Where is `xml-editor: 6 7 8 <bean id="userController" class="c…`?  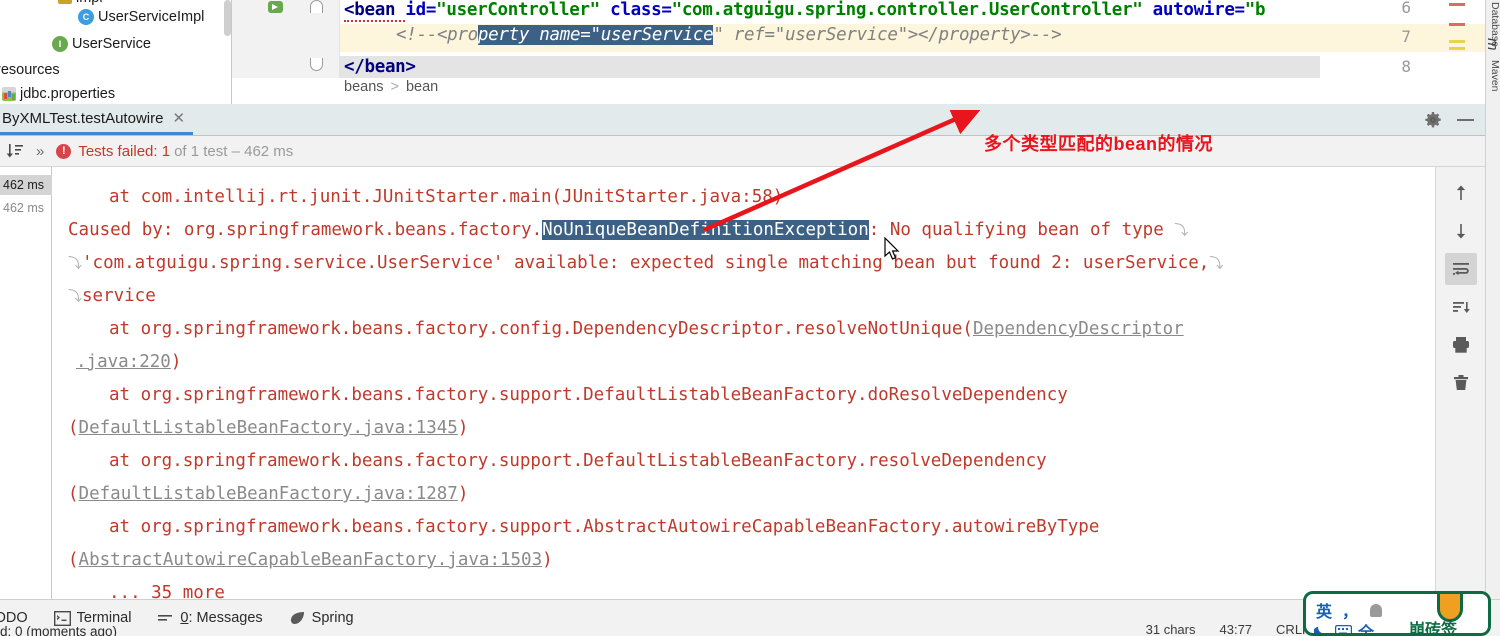 xml-editor: 6 7 8 <bean id="userController" class="c… is located at coordinates (858, 52).